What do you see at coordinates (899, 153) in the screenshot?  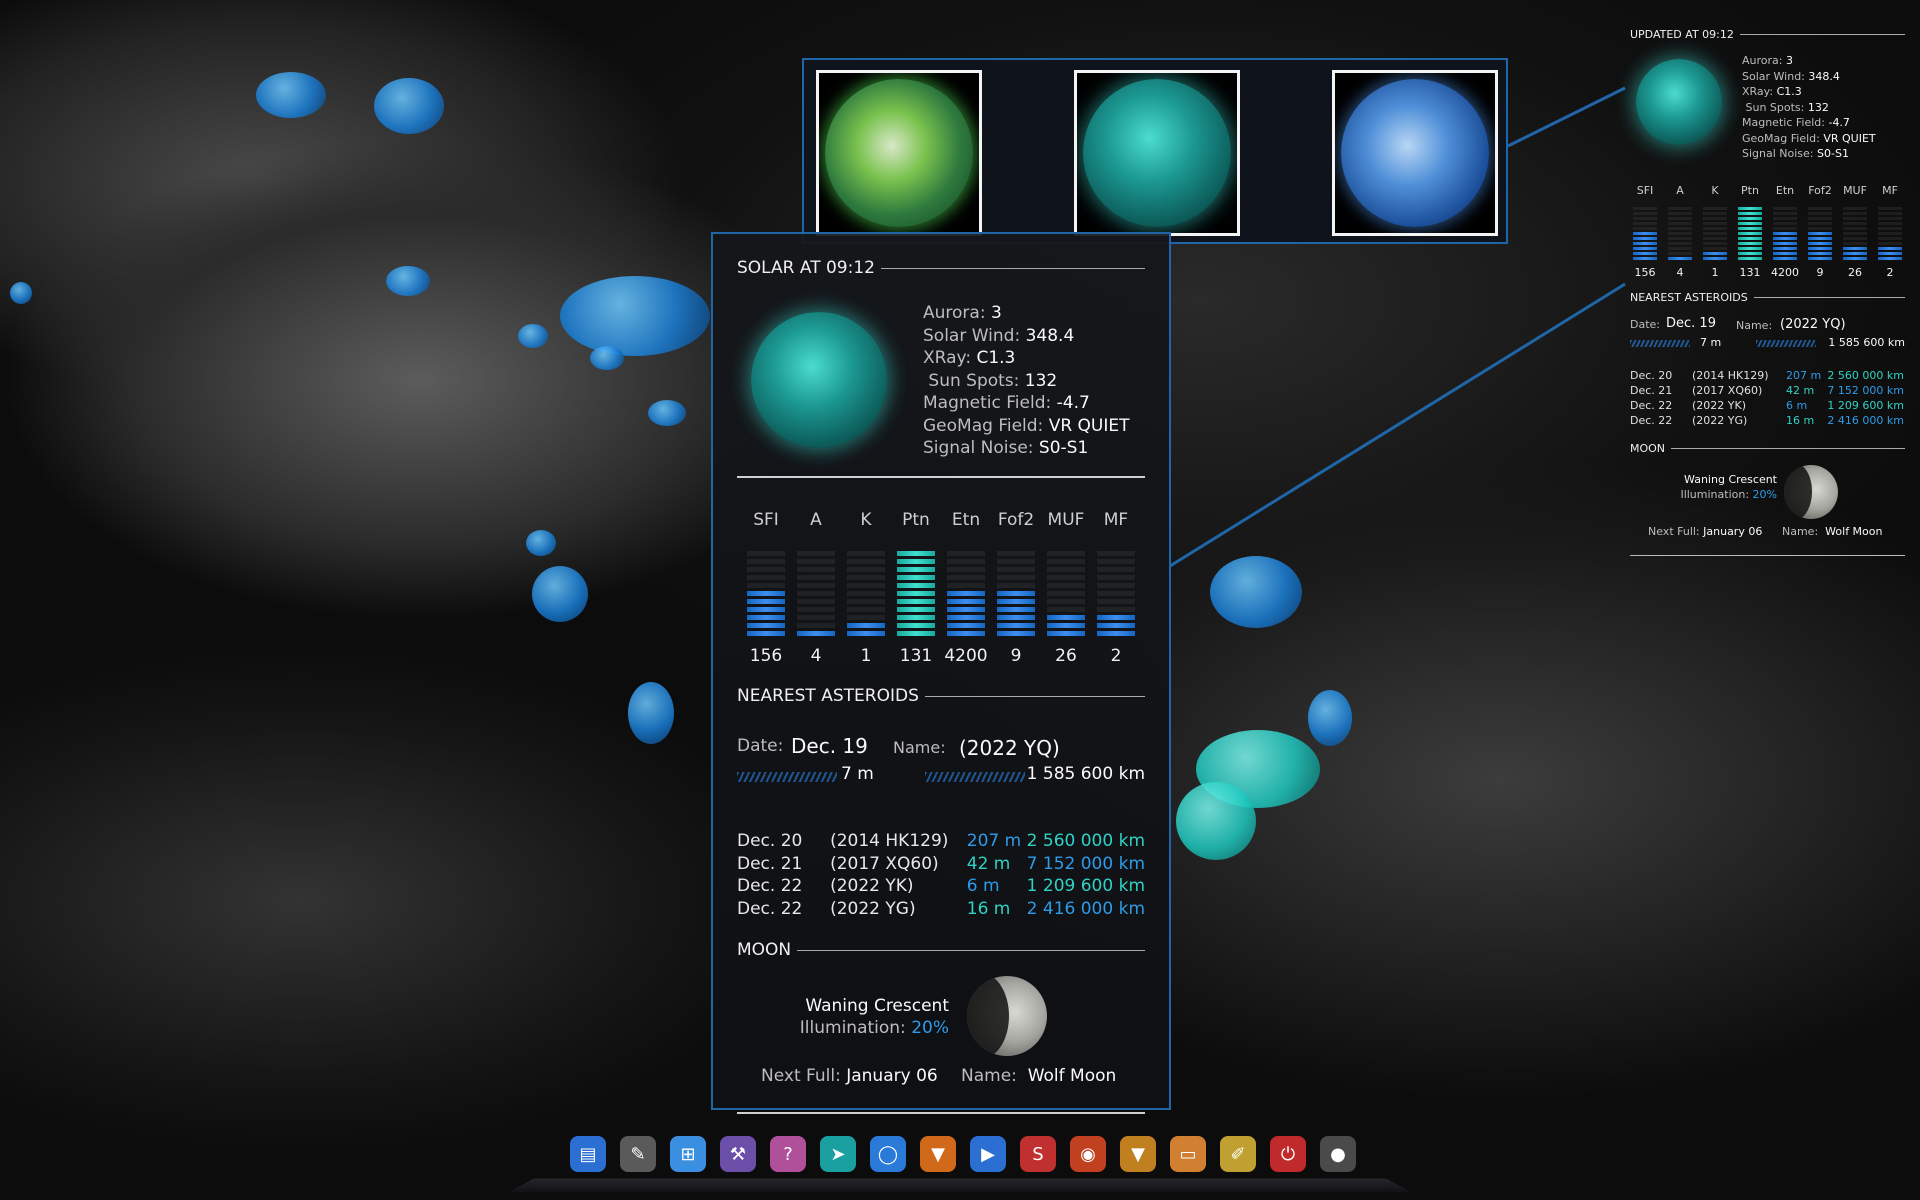 I see `sun-image-green` at bounding box center [899, 153].